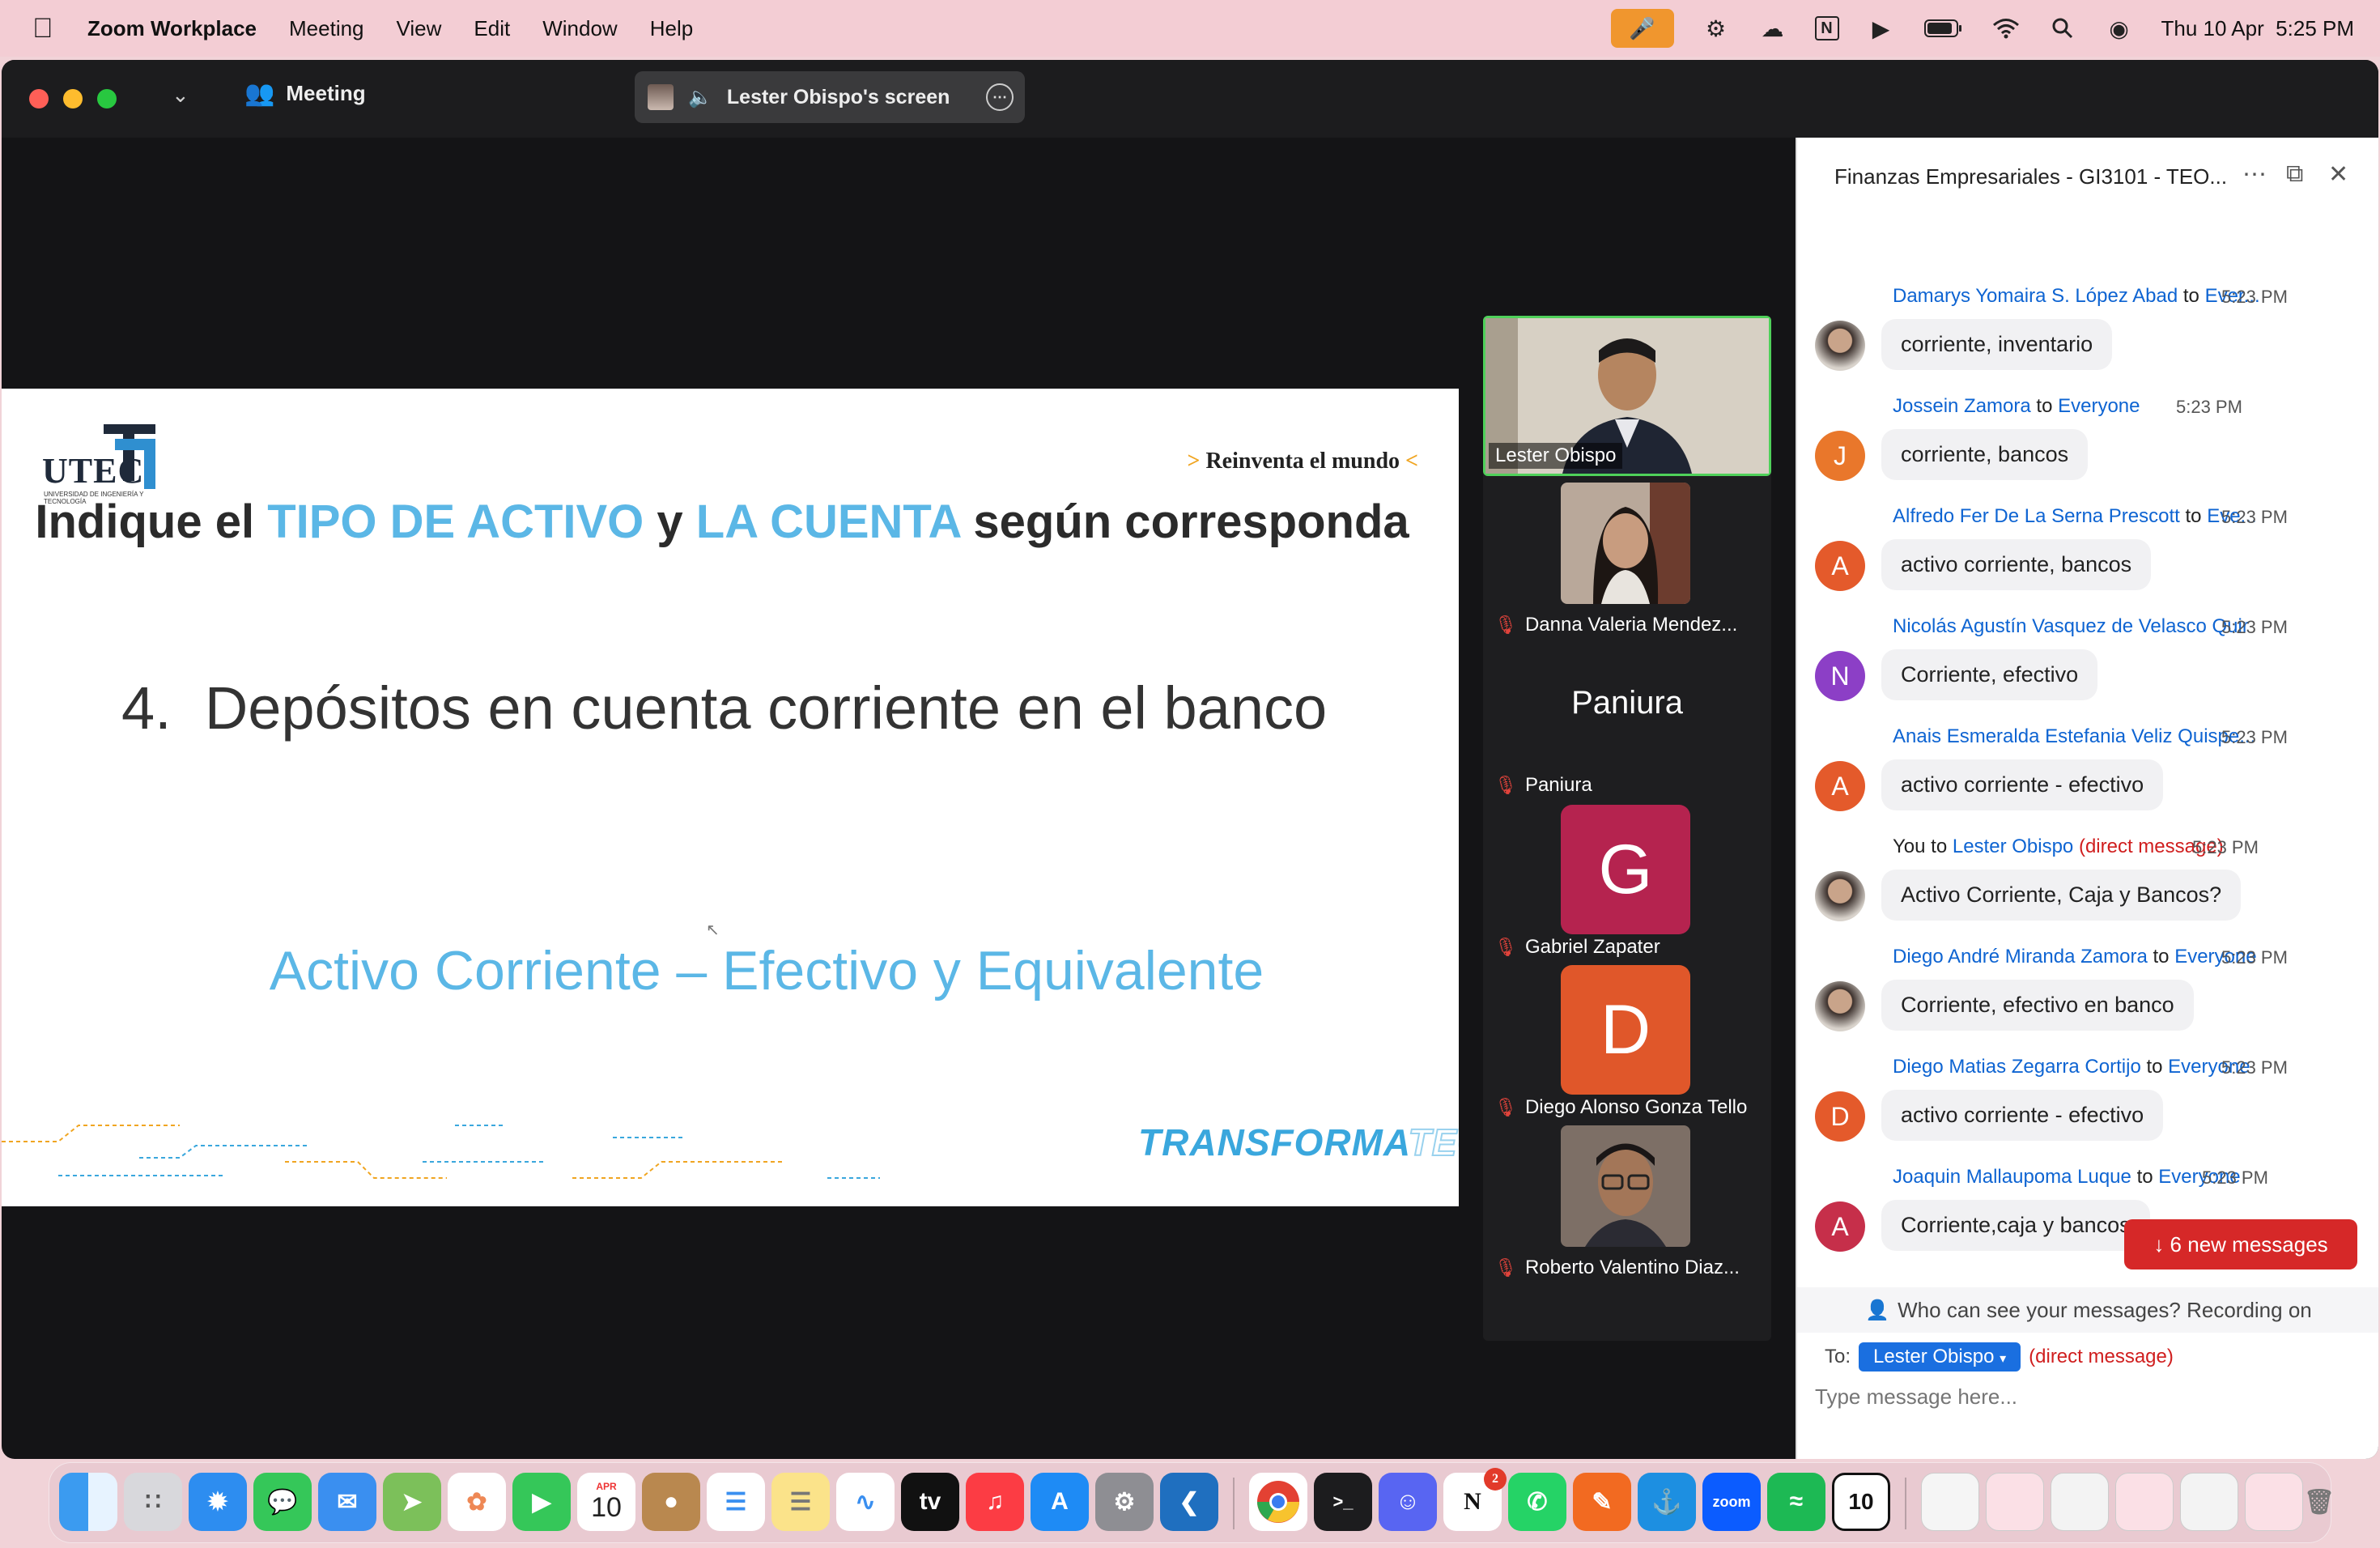 The width and height of the screenshot is (2380, 1548). Describe the element at coordinates (2319, 1502) in the screenshot. I see `trash-icon: 🗑` at that location.